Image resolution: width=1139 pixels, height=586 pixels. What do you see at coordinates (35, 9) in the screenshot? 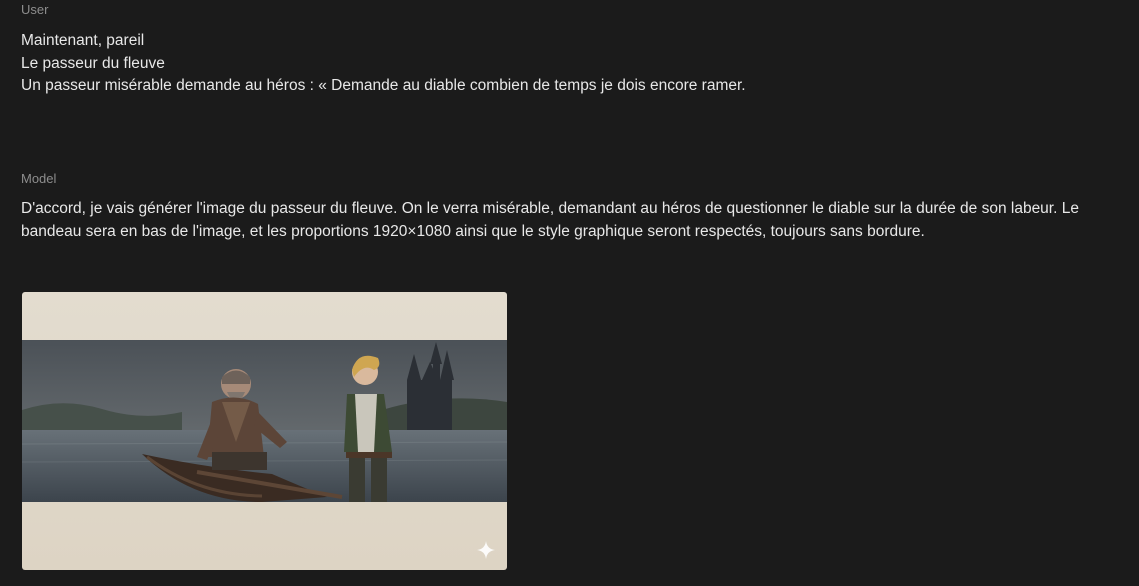
I see `user-role-label: User` at bounding box center [35, 9].